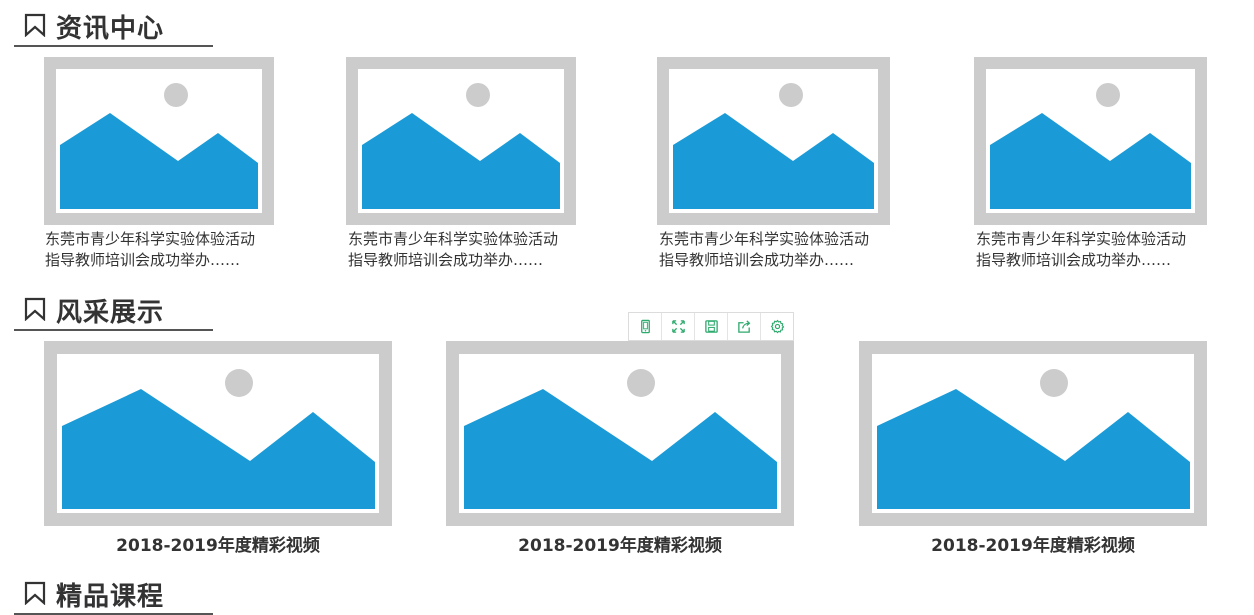 This screenshot has width=1254, height=615. I want to click on section-title: 资讯中心, so click(110, 29).